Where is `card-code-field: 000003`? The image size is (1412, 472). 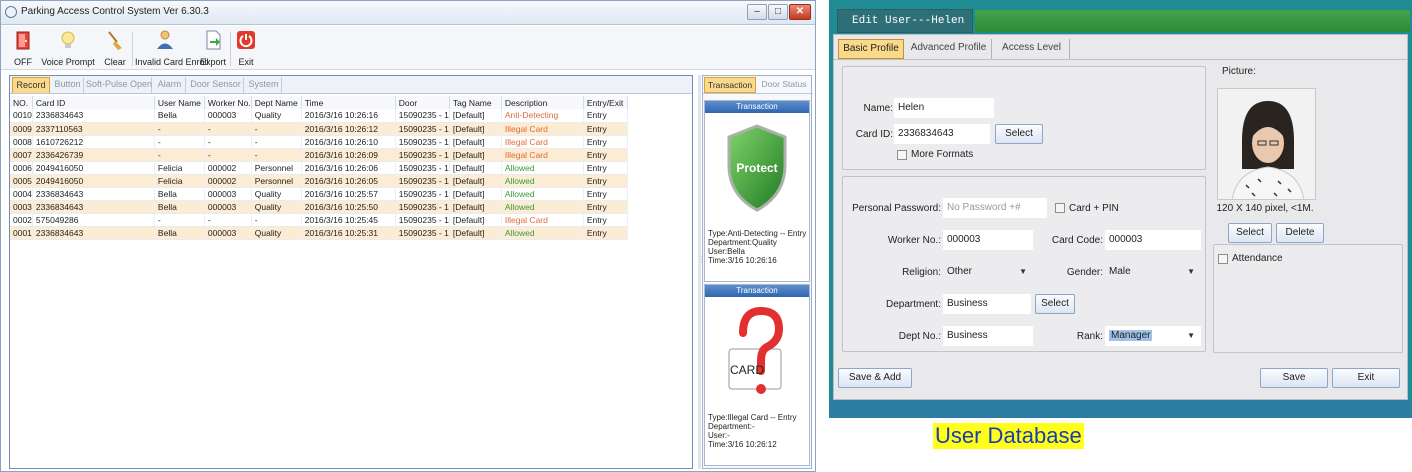
card-code-field: 000003 is located at coordinates (1153, 240).